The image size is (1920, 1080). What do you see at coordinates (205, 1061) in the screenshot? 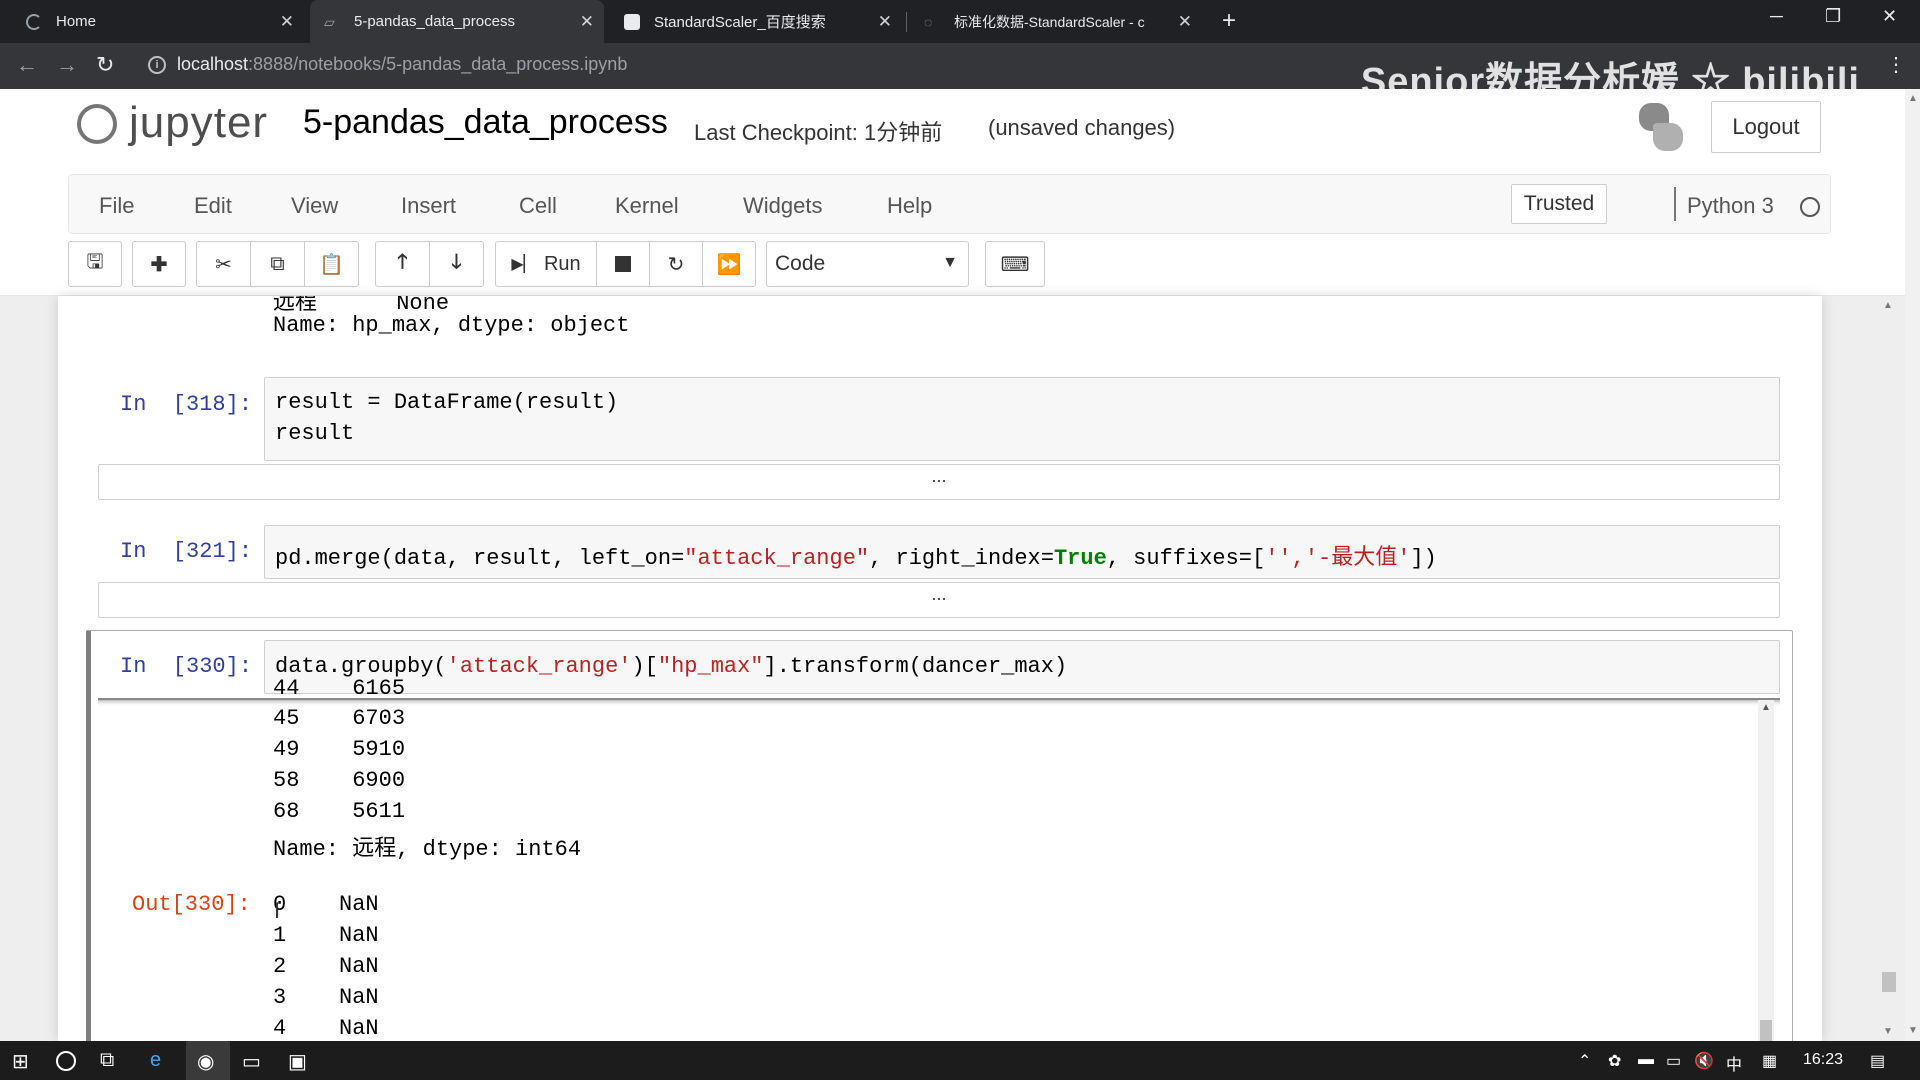
I see `chrome-icon: ◉` at bounding box center [205, 1061].